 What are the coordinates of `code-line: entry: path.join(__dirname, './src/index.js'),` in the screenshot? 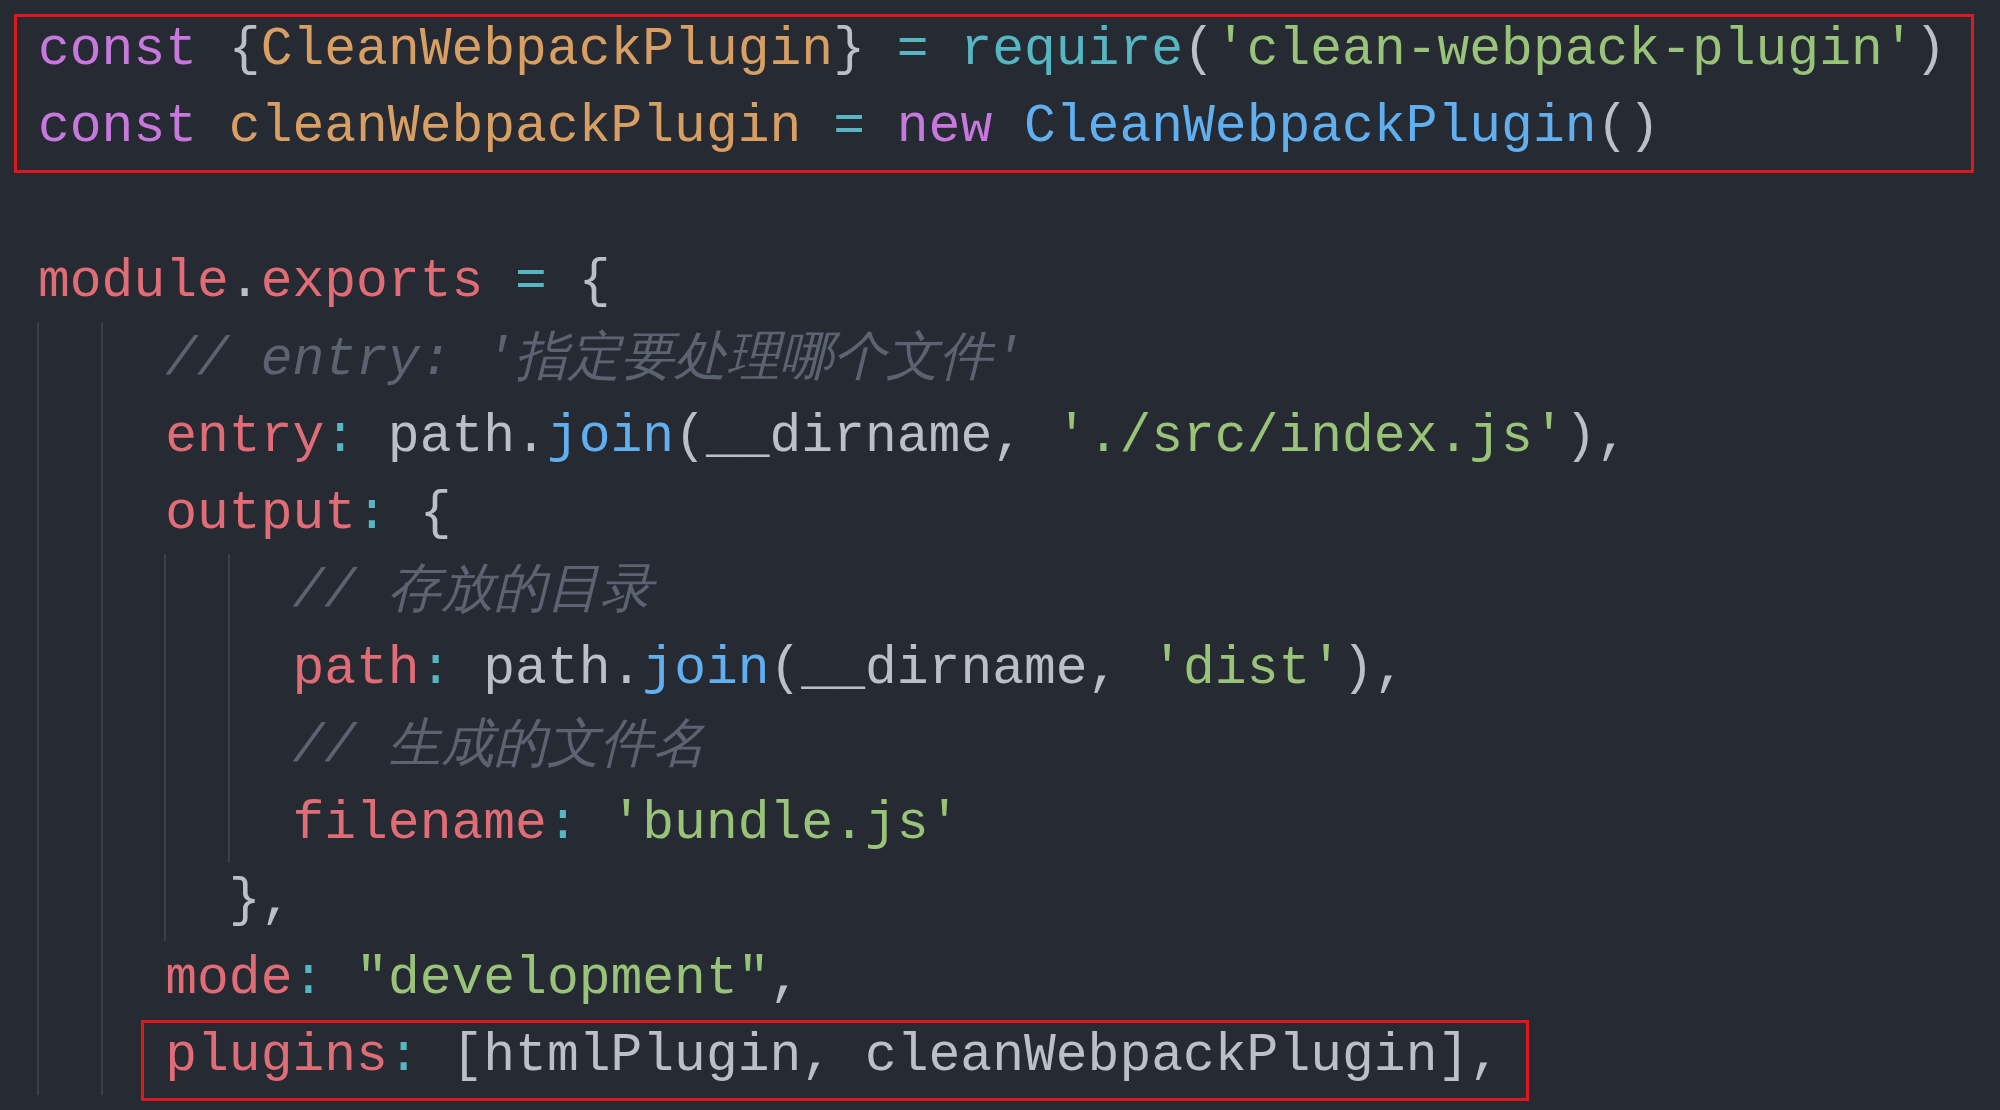 It's located at (833, 437).